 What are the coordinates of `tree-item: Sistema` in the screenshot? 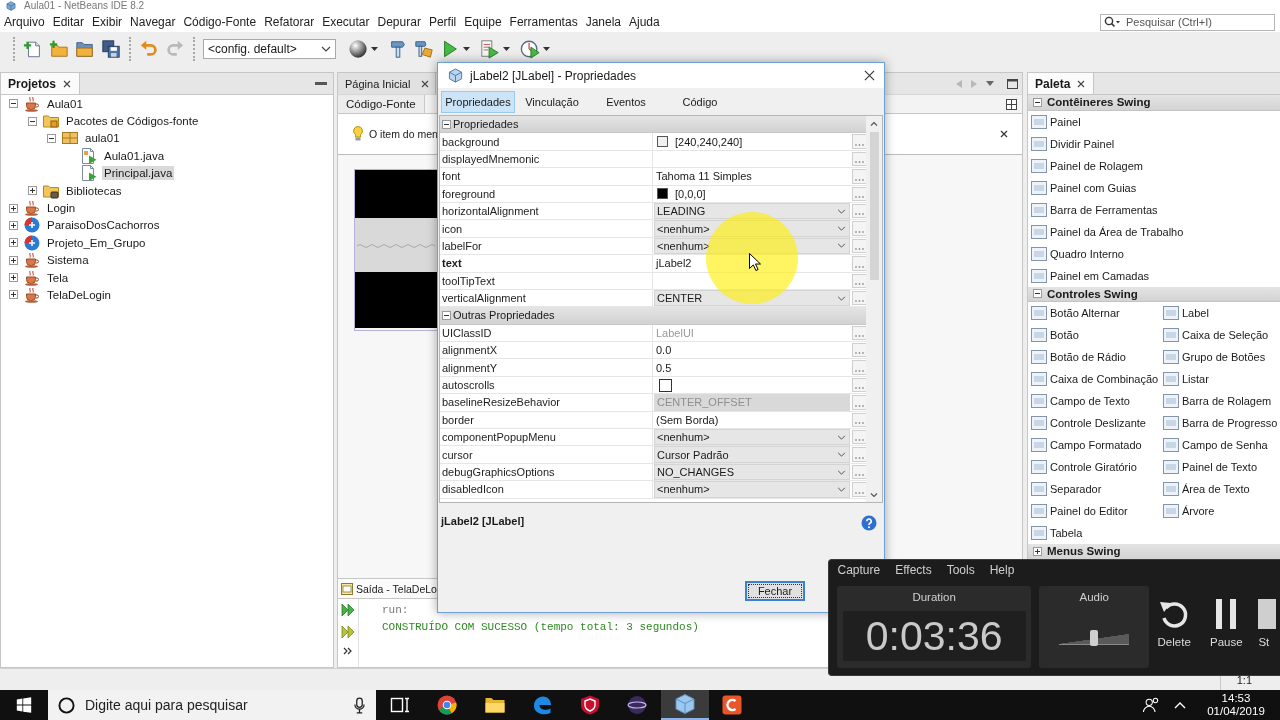 It's located at (68, 260).